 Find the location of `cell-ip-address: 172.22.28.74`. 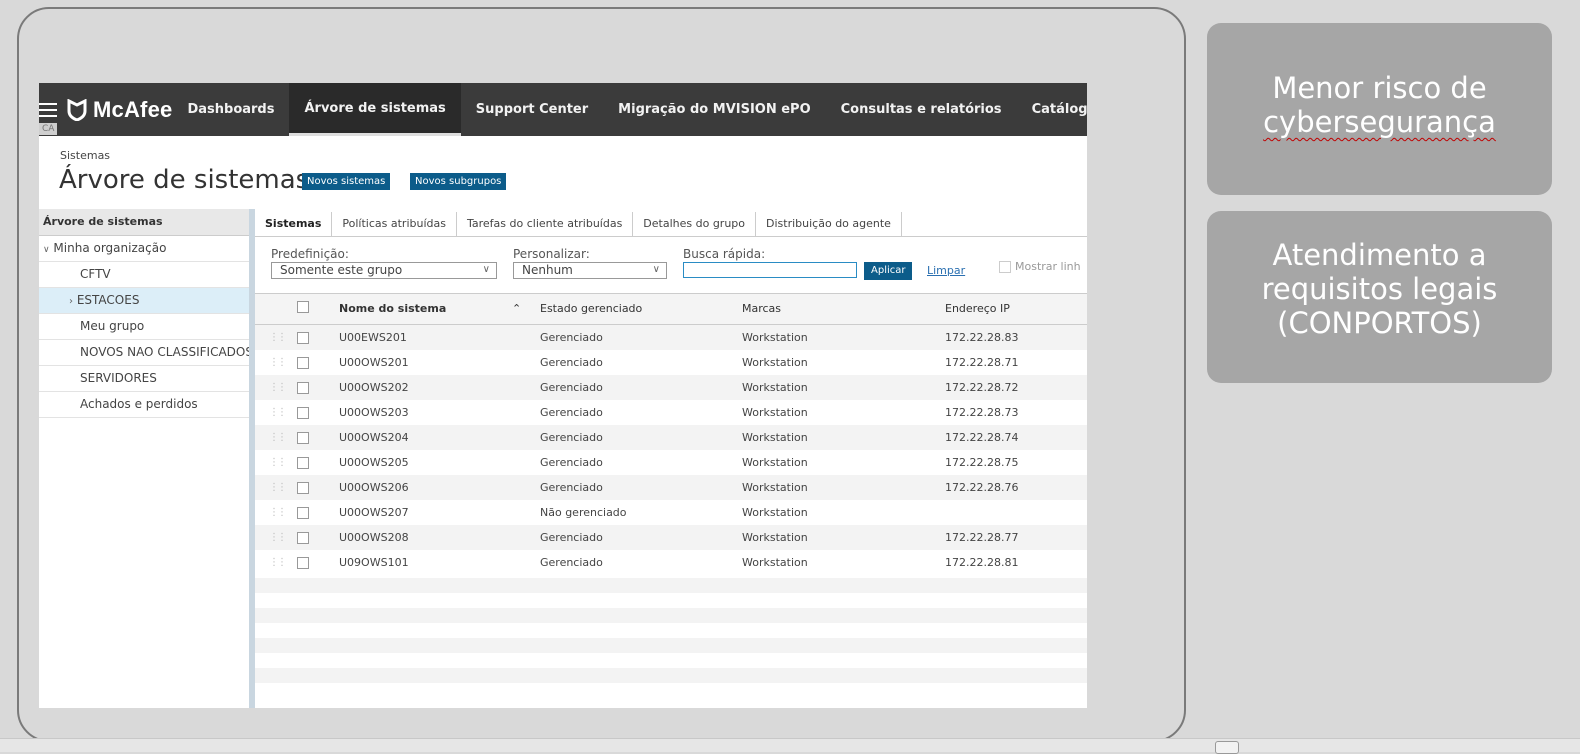

cell-ip-address: 172.22.28.74 is located at coordinates (982, 437).